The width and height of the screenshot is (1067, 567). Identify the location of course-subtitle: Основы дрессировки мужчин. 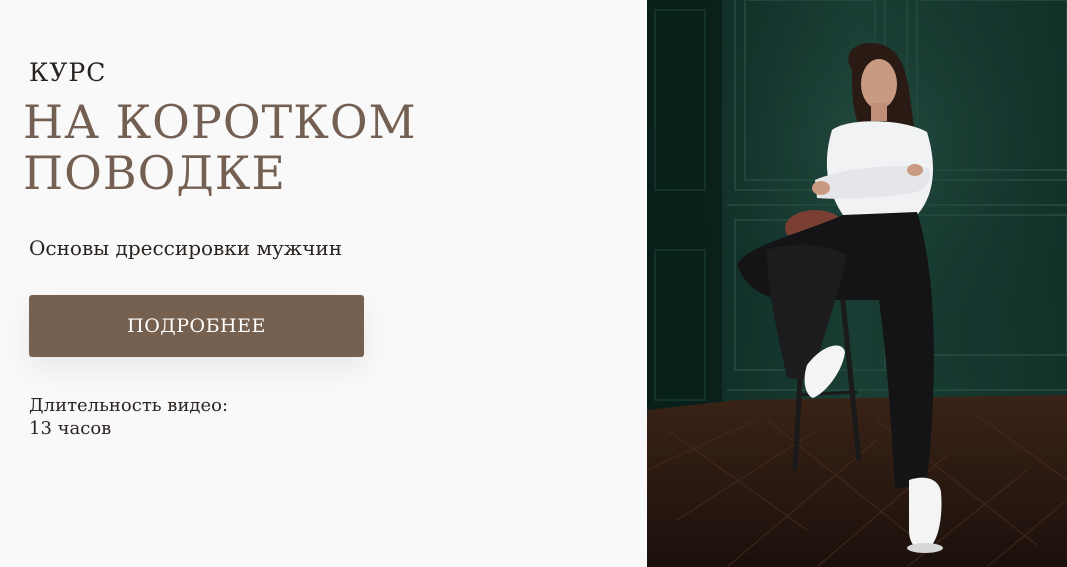
(186, 248).